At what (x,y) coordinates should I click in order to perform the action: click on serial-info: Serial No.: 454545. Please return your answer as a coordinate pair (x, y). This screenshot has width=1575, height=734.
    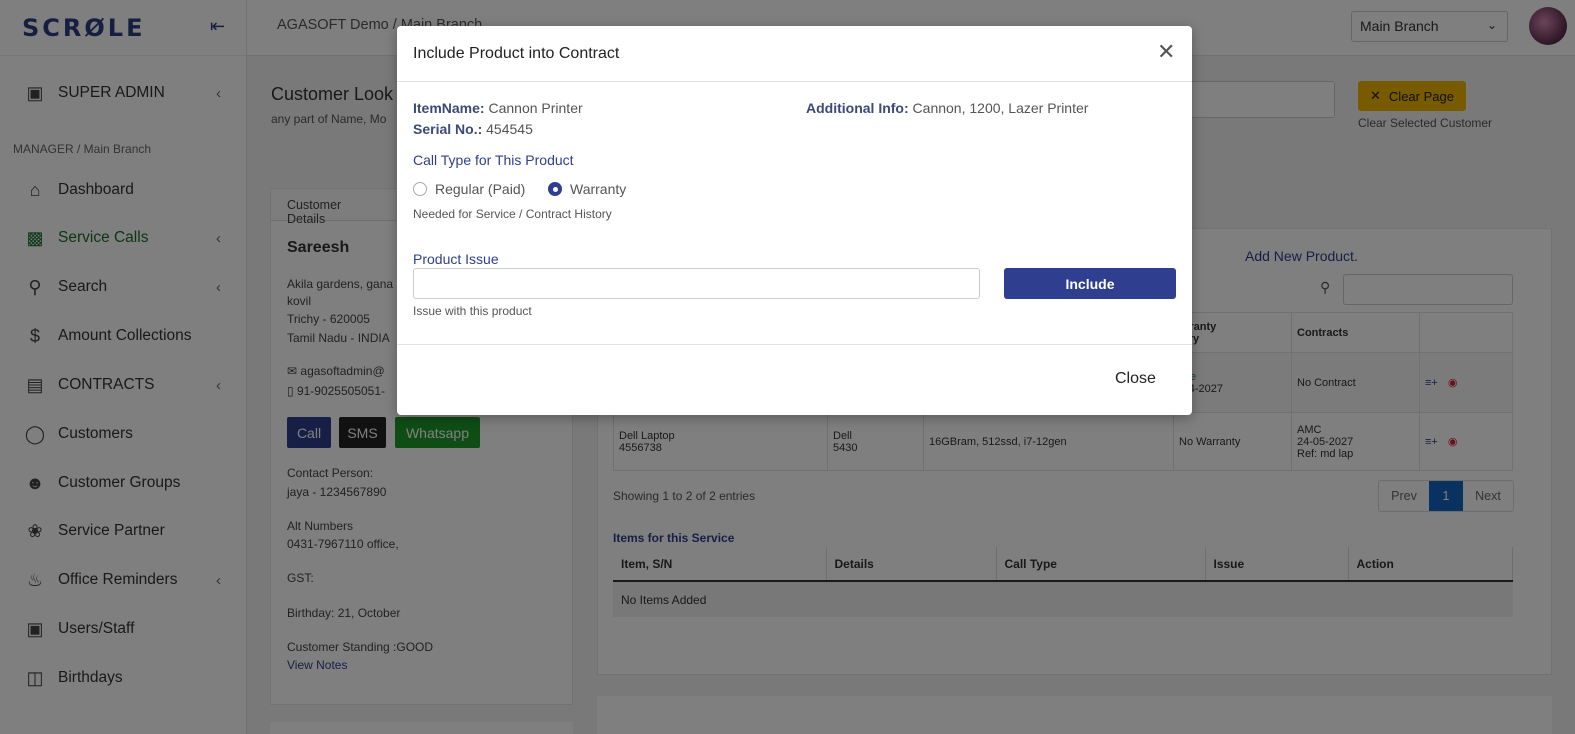
    Looking at the image, I should click on (473, 129).